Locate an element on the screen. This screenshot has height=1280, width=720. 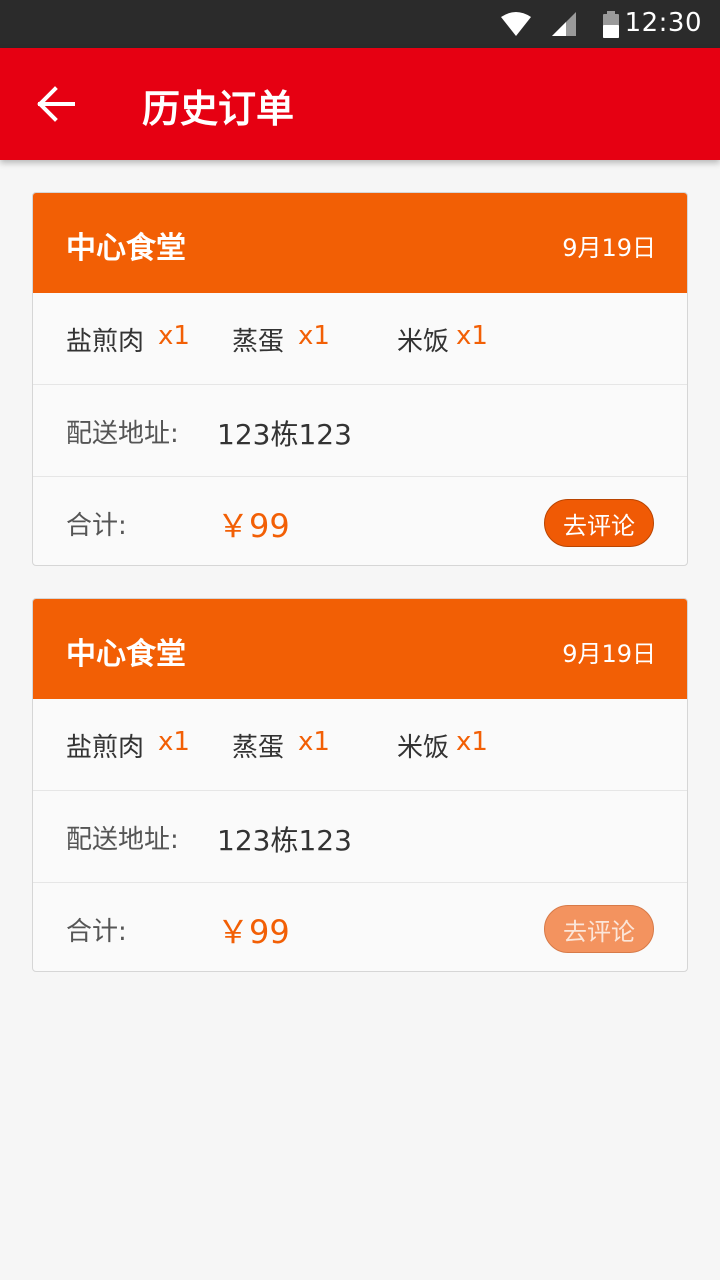
app-bar: 历史订单 is located at coordinates (360, 104).